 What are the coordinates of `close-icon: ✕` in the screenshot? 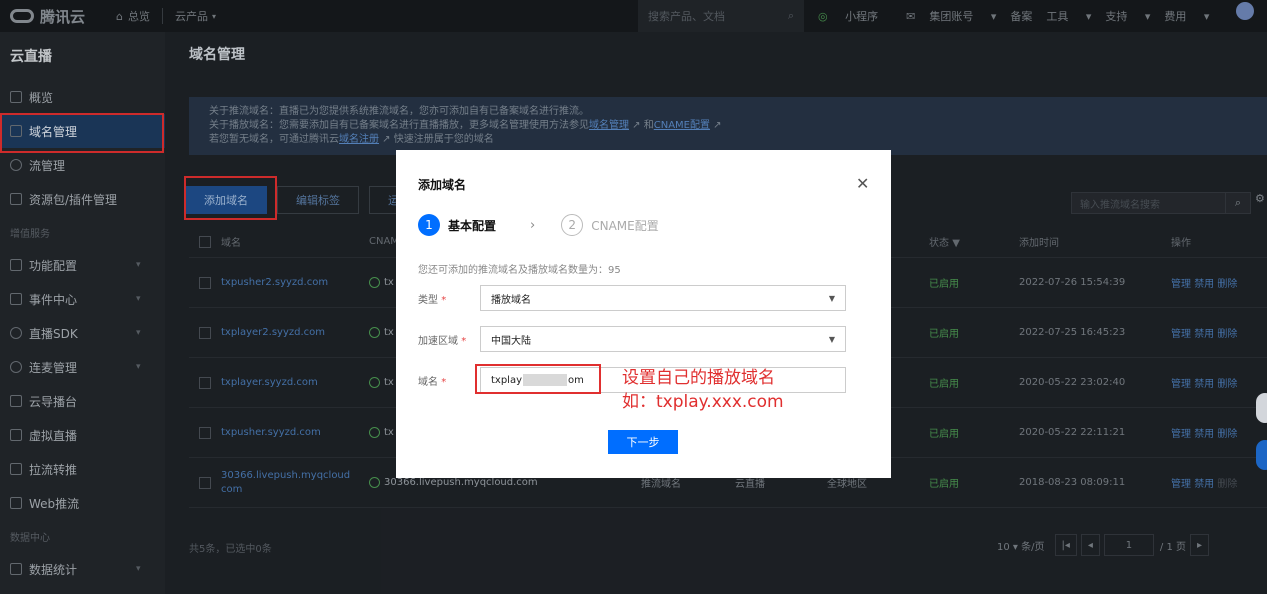 It's located at (862, 183).